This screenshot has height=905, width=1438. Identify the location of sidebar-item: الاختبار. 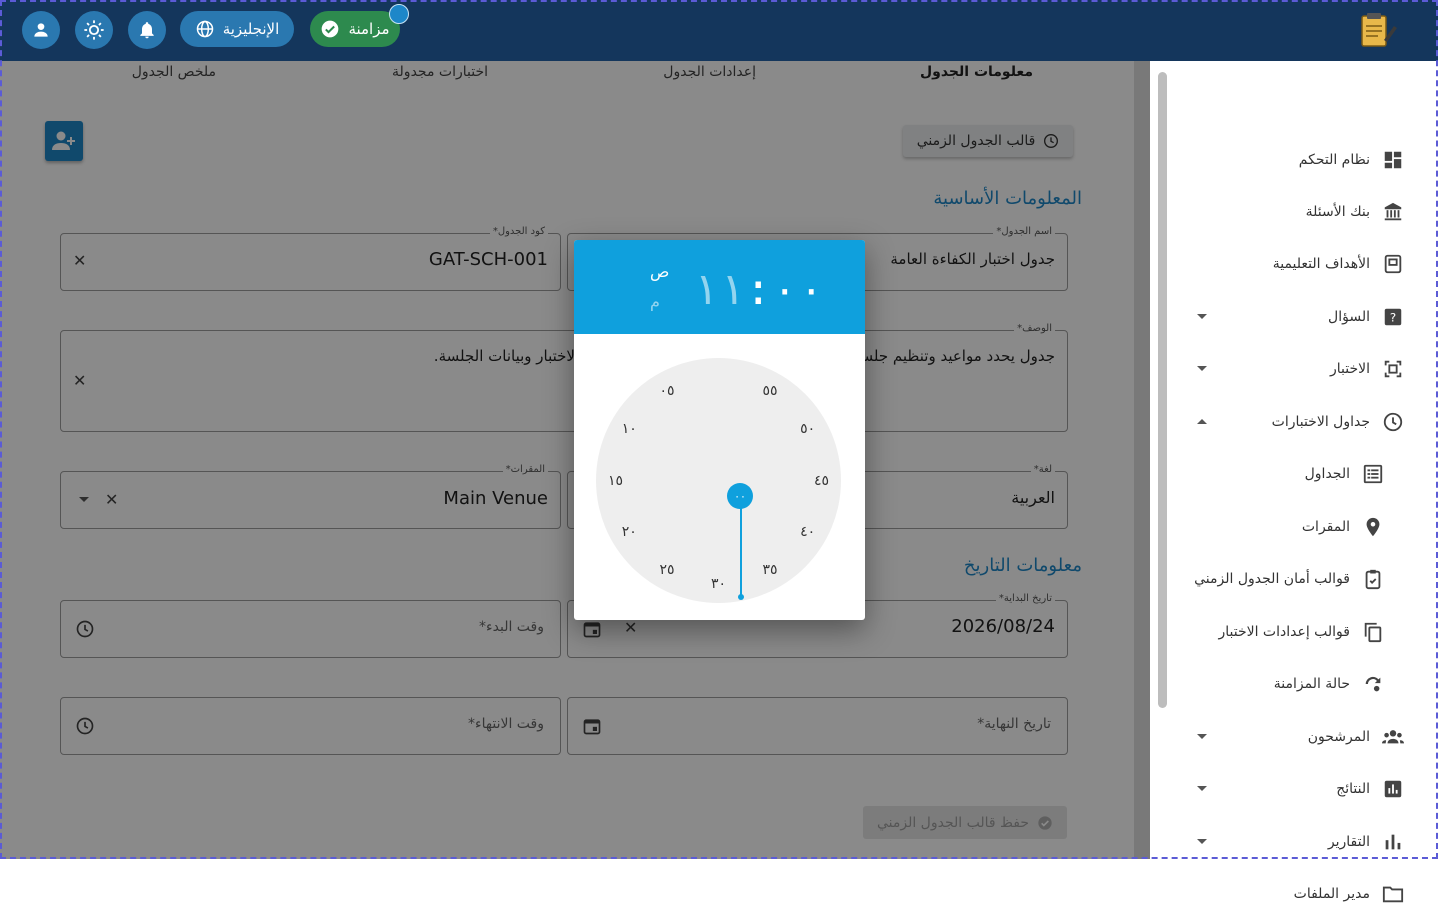
(1367, 369).